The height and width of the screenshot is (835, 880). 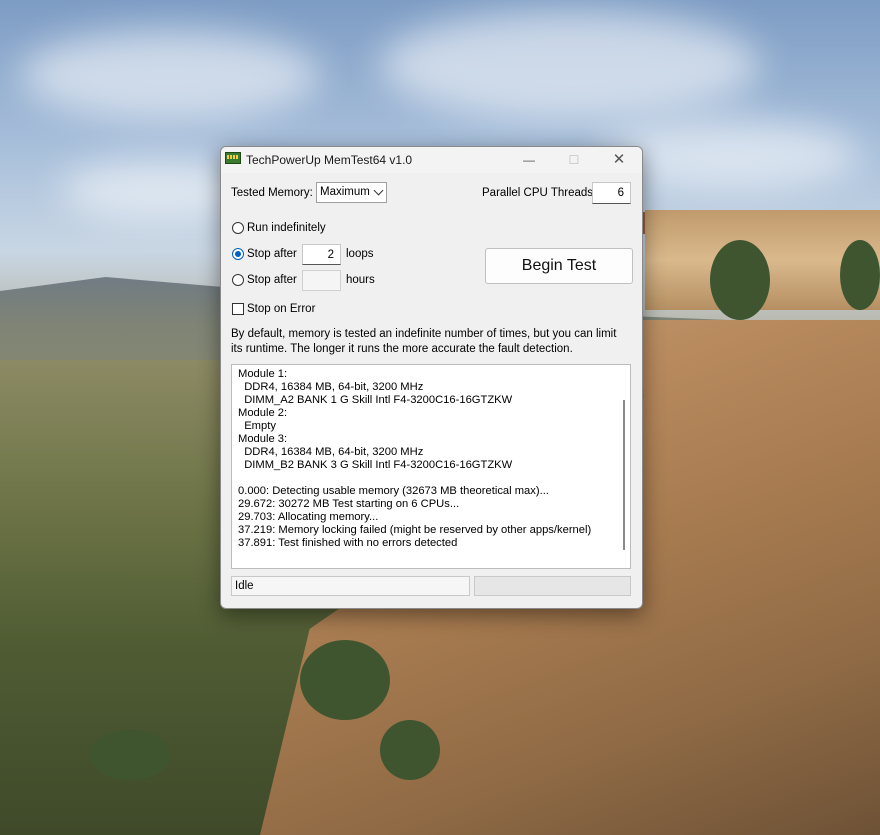 I want to click on stop-on-error-checkbox, so click(x=238, y=309).